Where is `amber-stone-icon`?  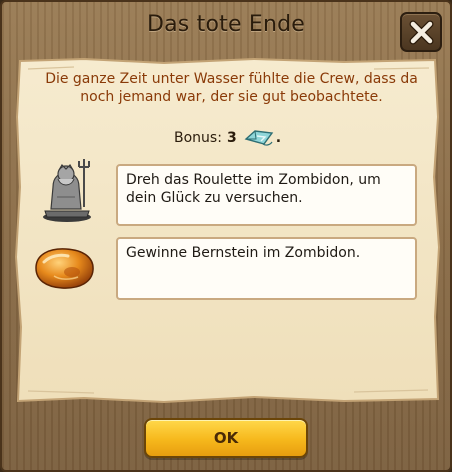 amber-stone-icon is located at coordinates (64, 268).